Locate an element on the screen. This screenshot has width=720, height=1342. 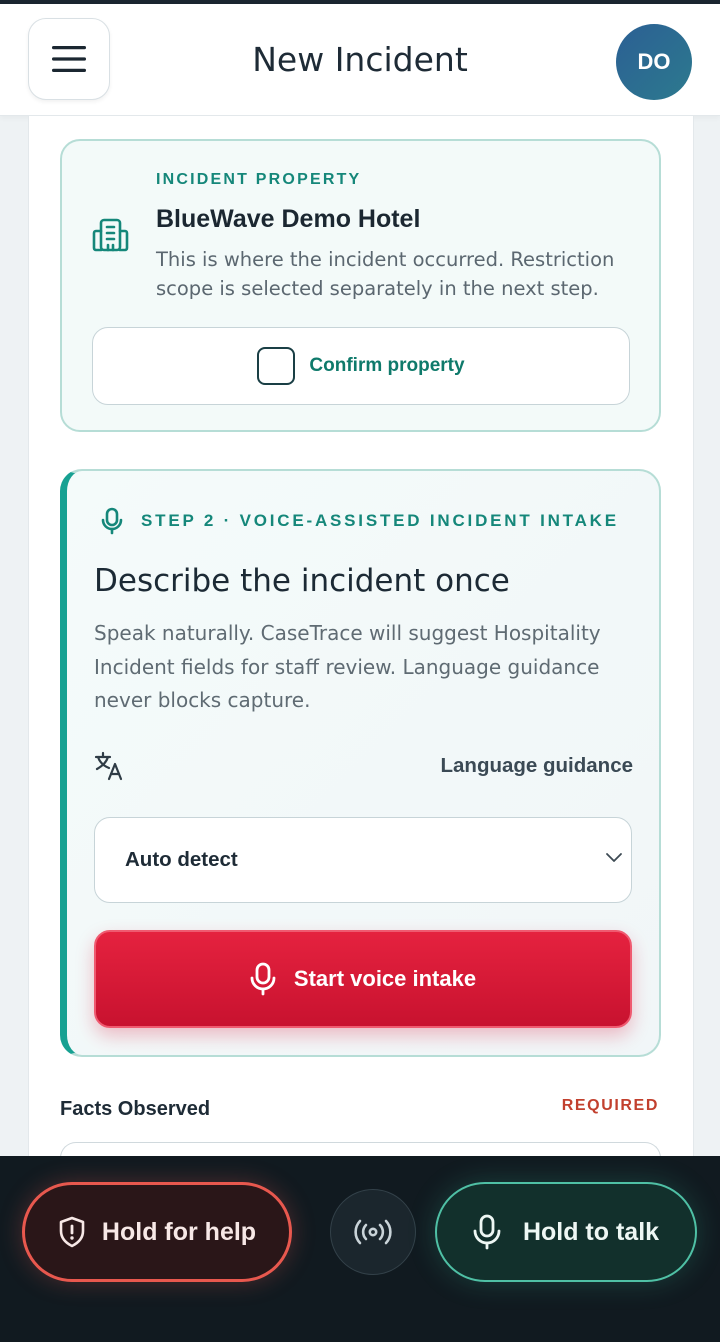
shield-alert-icon is located at coordinates (72, 1232).